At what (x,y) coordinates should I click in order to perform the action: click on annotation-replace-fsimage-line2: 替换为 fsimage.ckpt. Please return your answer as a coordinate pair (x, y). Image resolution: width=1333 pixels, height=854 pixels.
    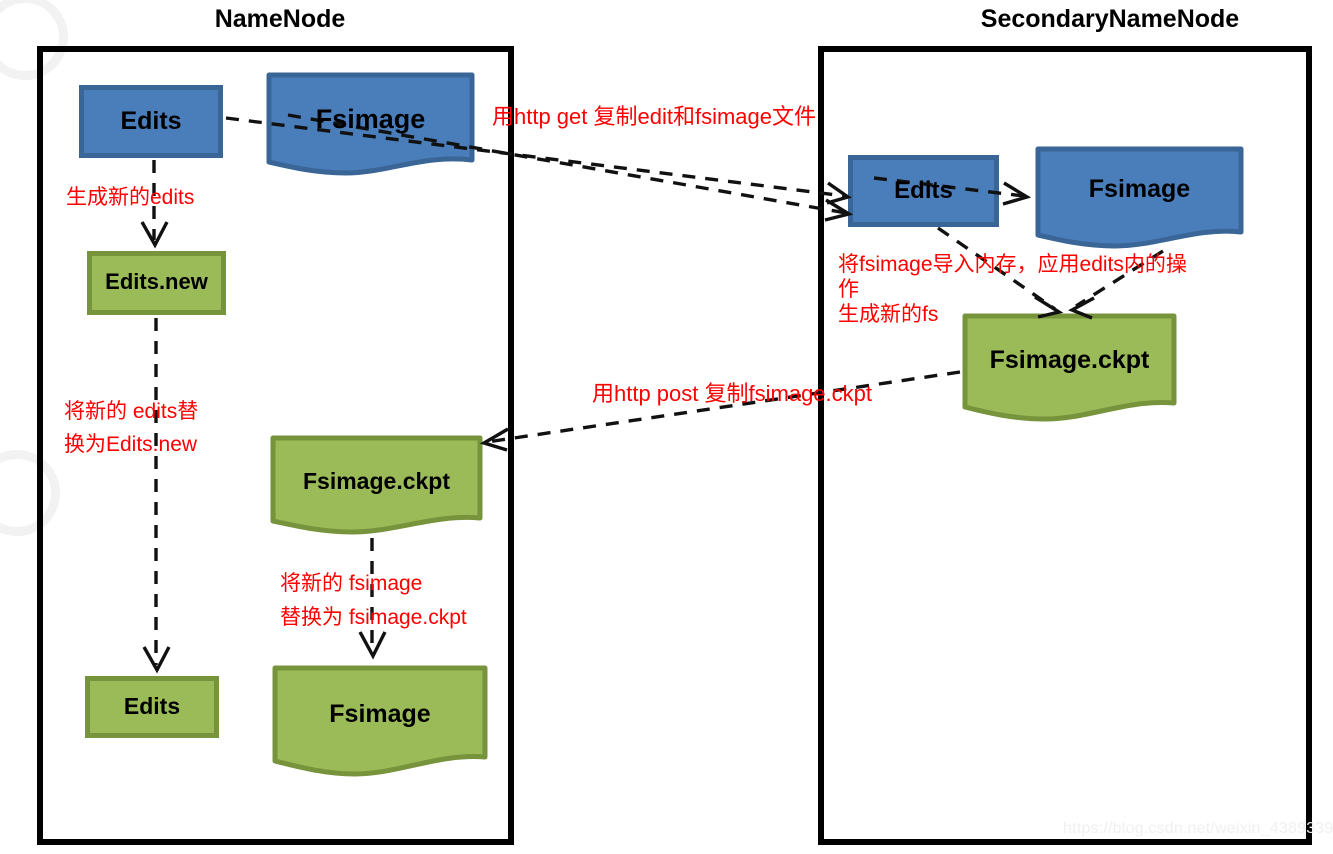
    Looking at the image, I should click on (373, 617).